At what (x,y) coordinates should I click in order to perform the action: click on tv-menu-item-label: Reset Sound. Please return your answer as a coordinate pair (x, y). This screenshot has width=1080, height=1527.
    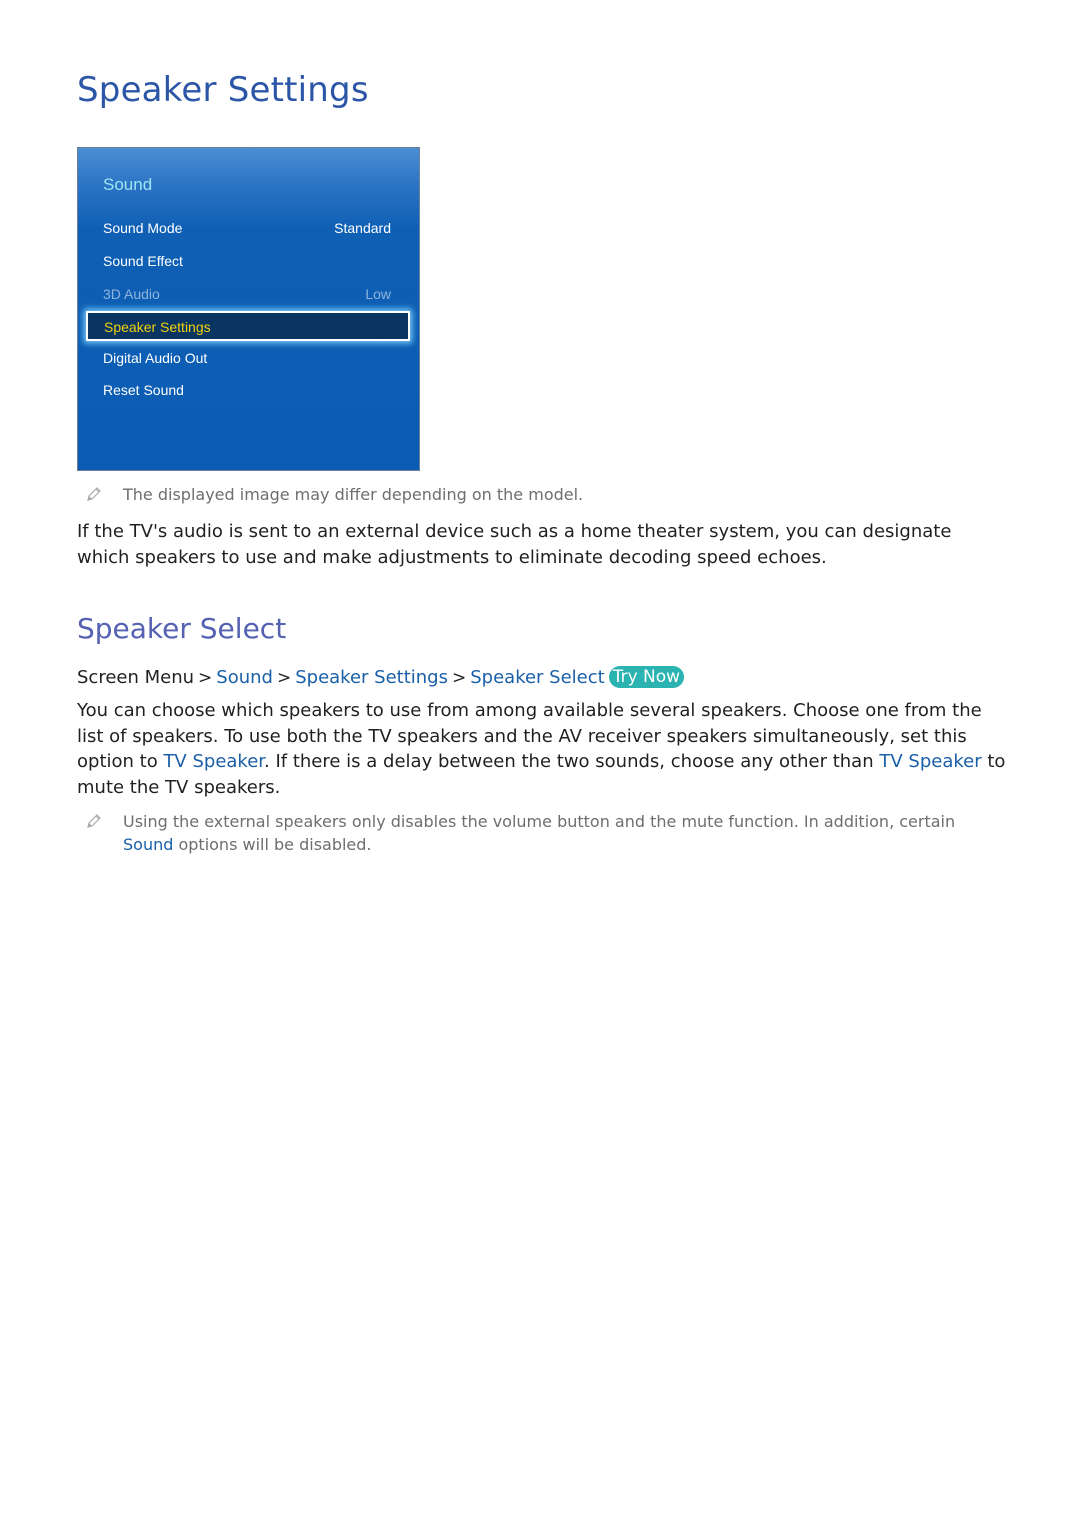
    Looking at the image, I should click on (143, 390).